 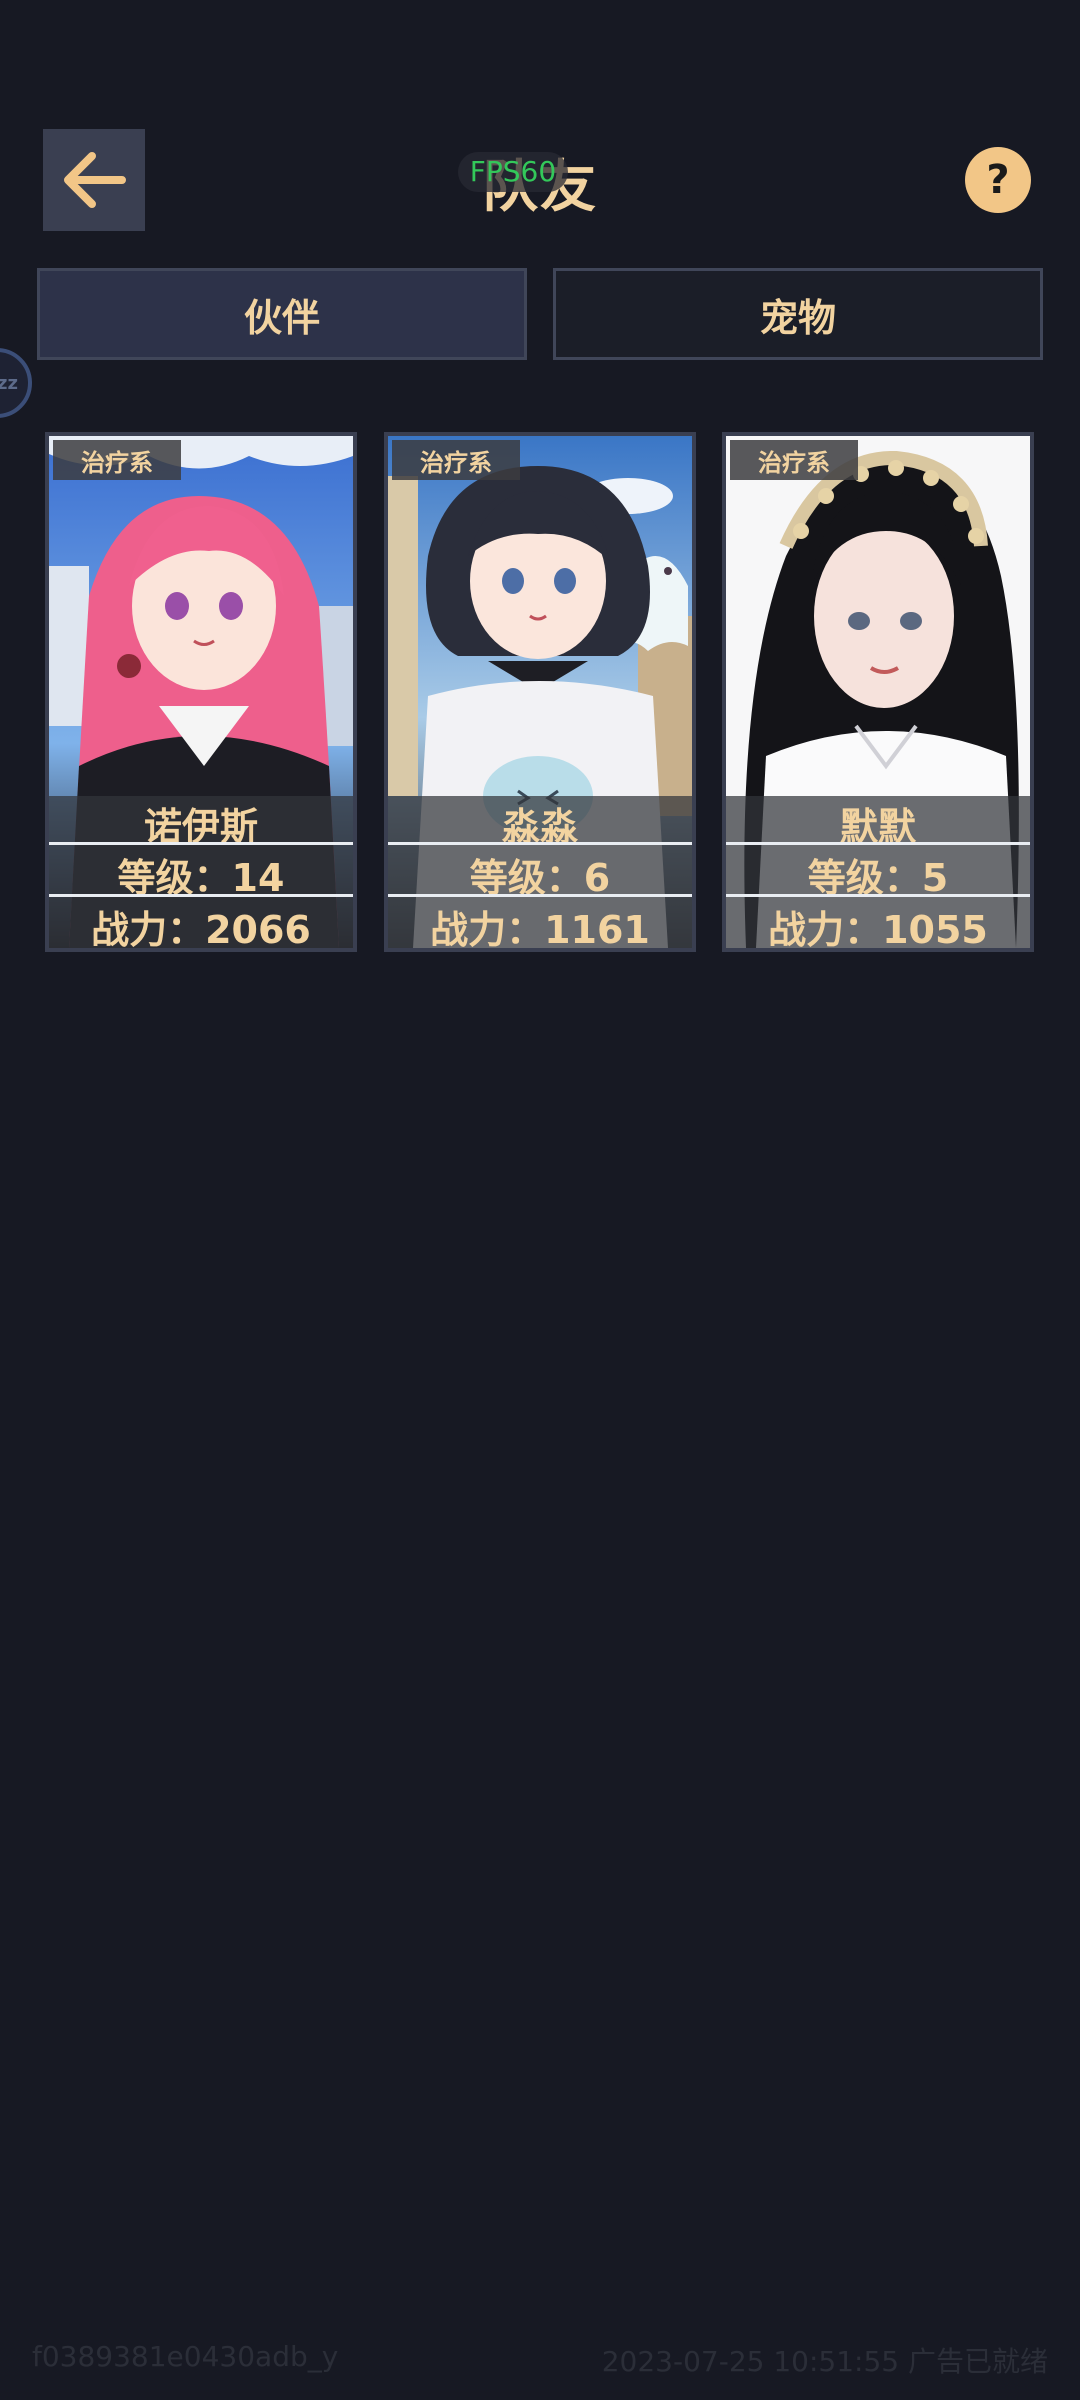 I want to click on fps-counter: FPS60, so click(x=513, y=172).